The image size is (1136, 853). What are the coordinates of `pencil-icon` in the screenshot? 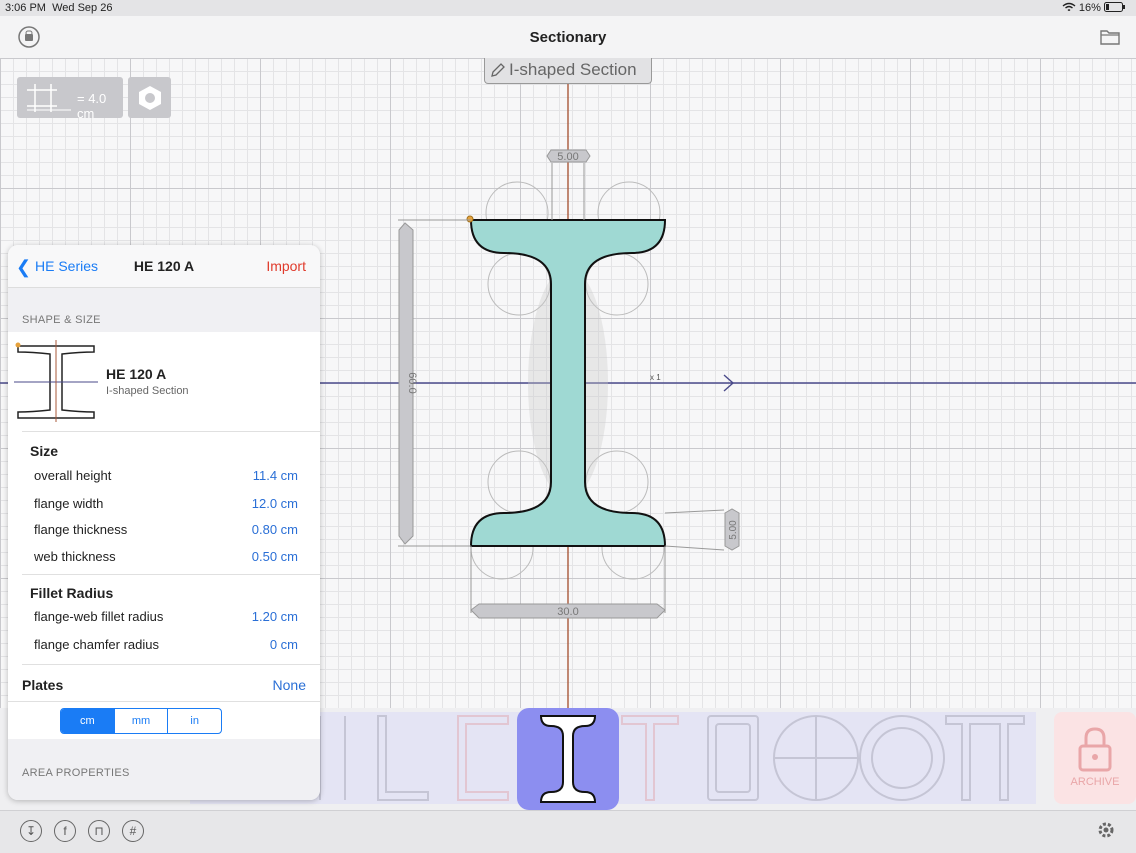 It's located at (498, 70).